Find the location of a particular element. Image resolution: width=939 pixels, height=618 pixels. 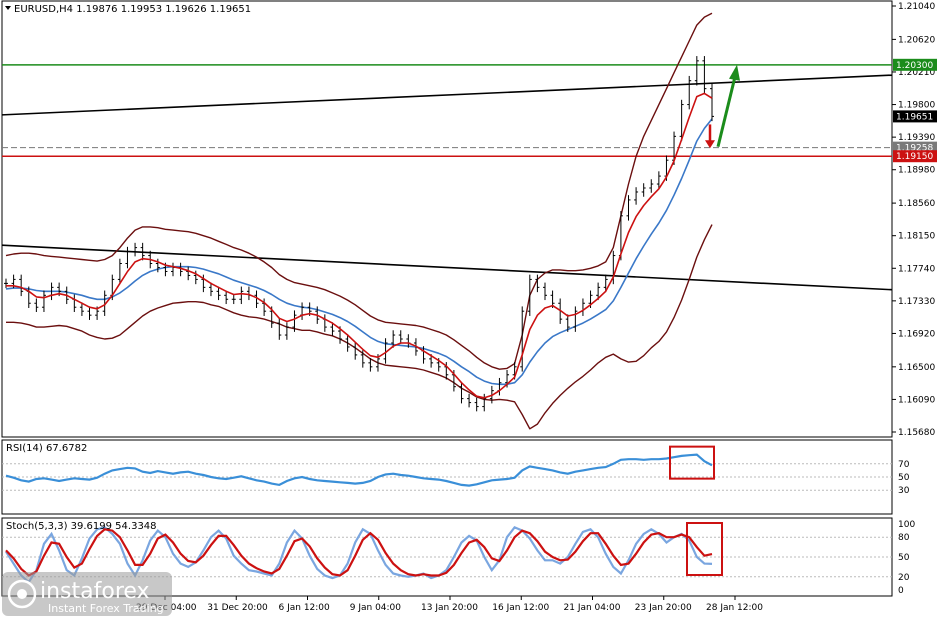

price-tag-label: 1.20300 is located at coordinates (914, 66).